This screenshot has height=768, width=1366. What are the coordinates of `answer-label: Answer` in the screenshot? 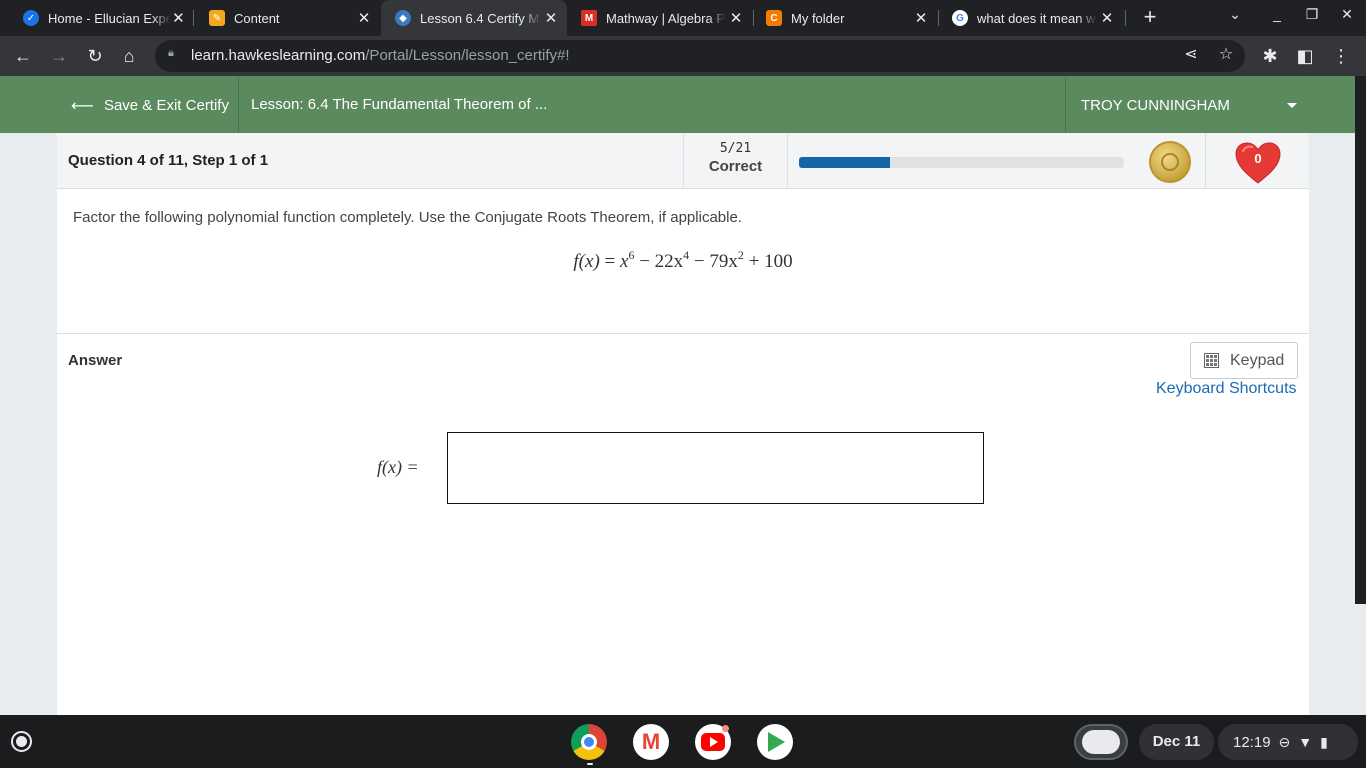 It's located at (95, 360).